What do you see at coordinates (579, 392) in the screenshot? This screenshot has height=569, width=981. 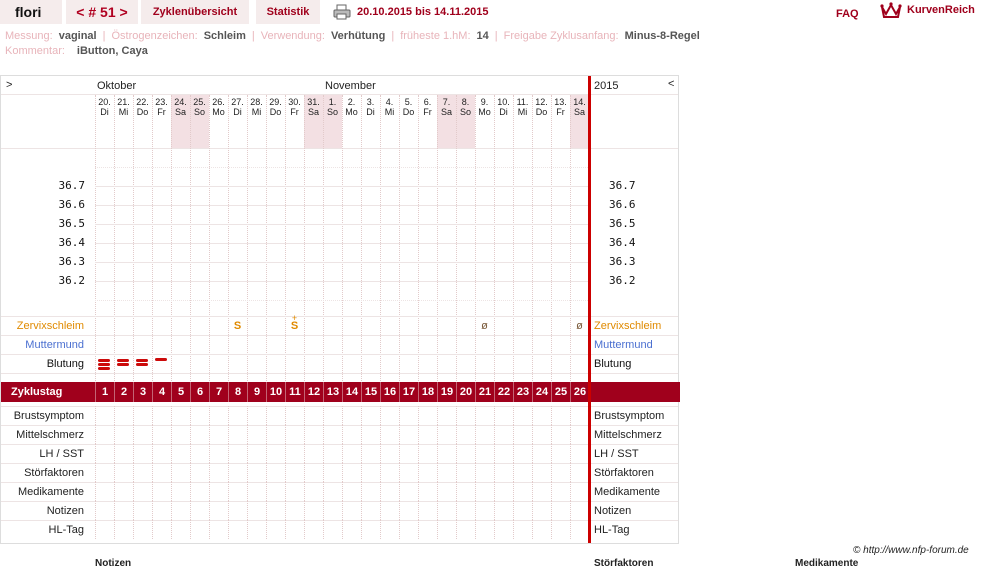 I see `cycle-day-number: 26` at bounding box center [579, 392].